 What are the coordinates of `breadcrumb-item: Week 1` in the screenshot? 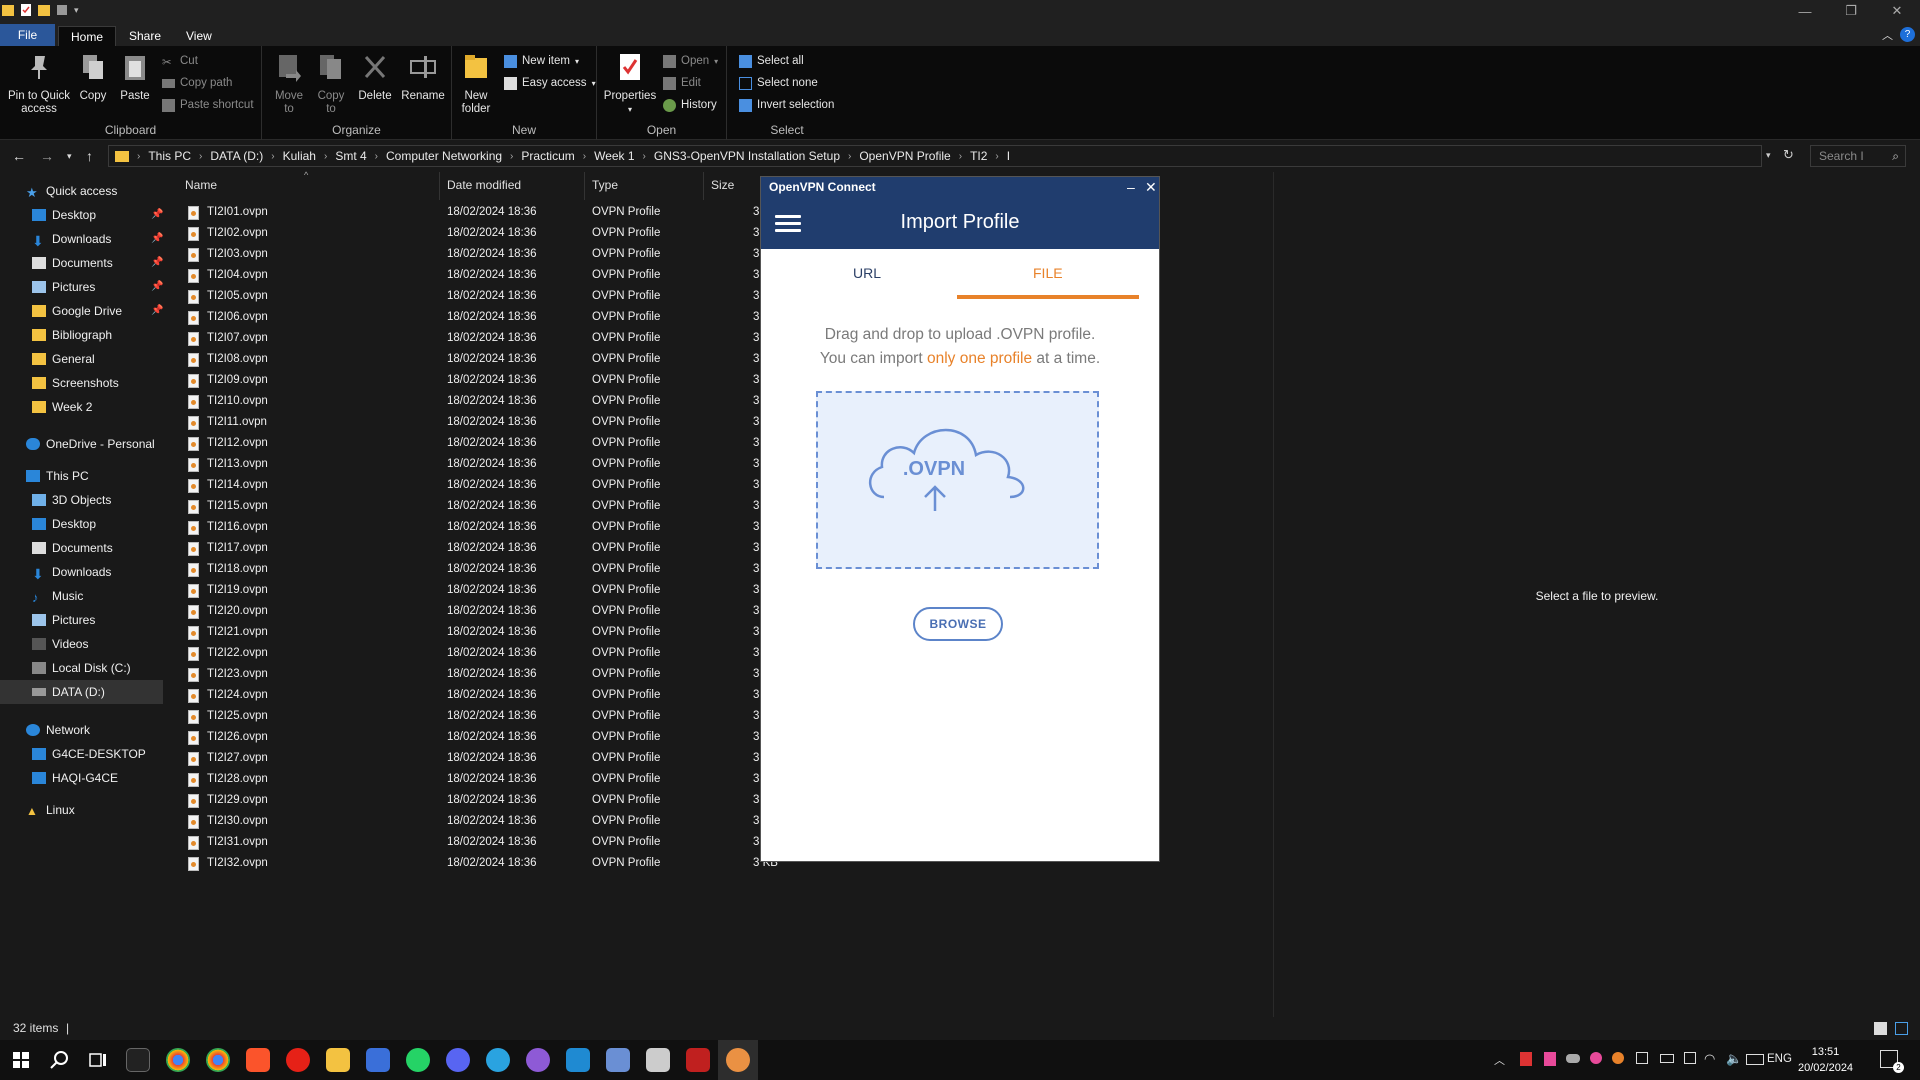 It's located at (614, 156).